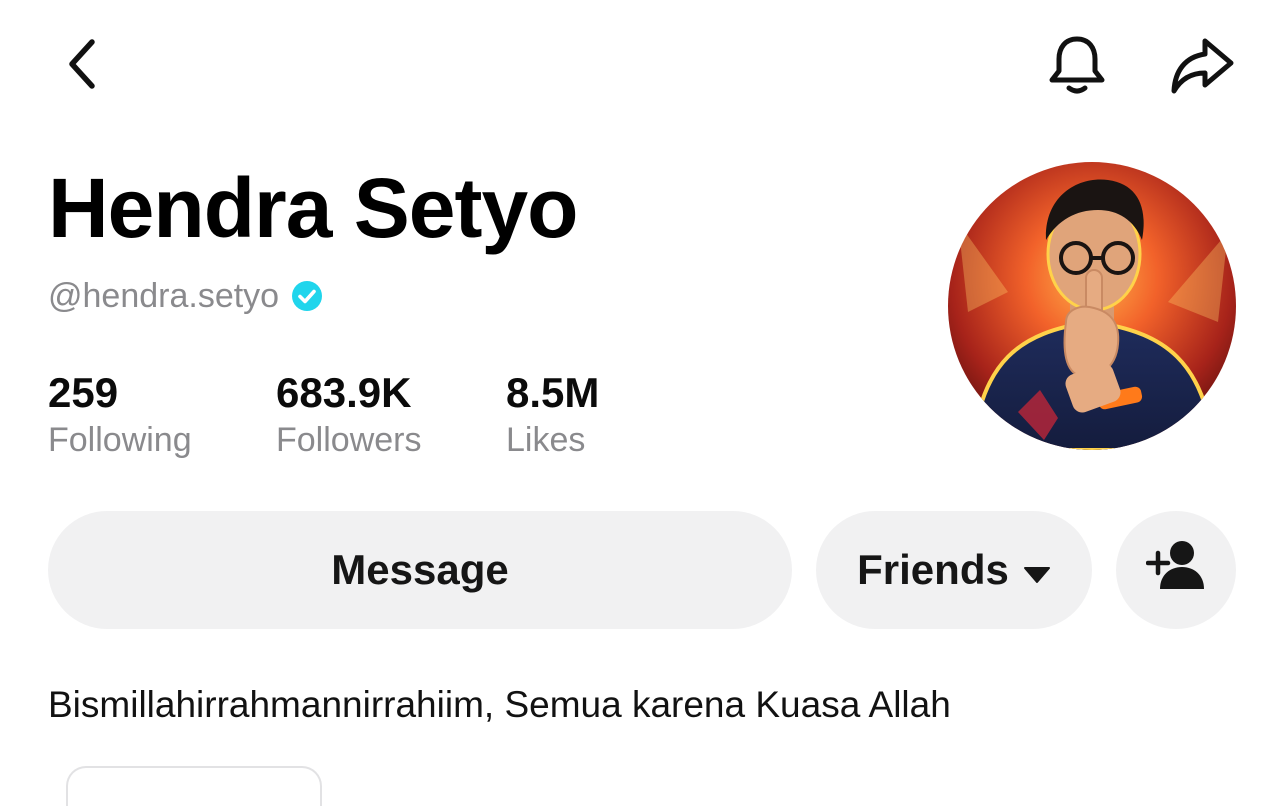 The height and width of the screenshot is (806, 1284). Describe the element at coordinates (307, 296) in the screenshot. I see `verified-badge-icon` at that location.